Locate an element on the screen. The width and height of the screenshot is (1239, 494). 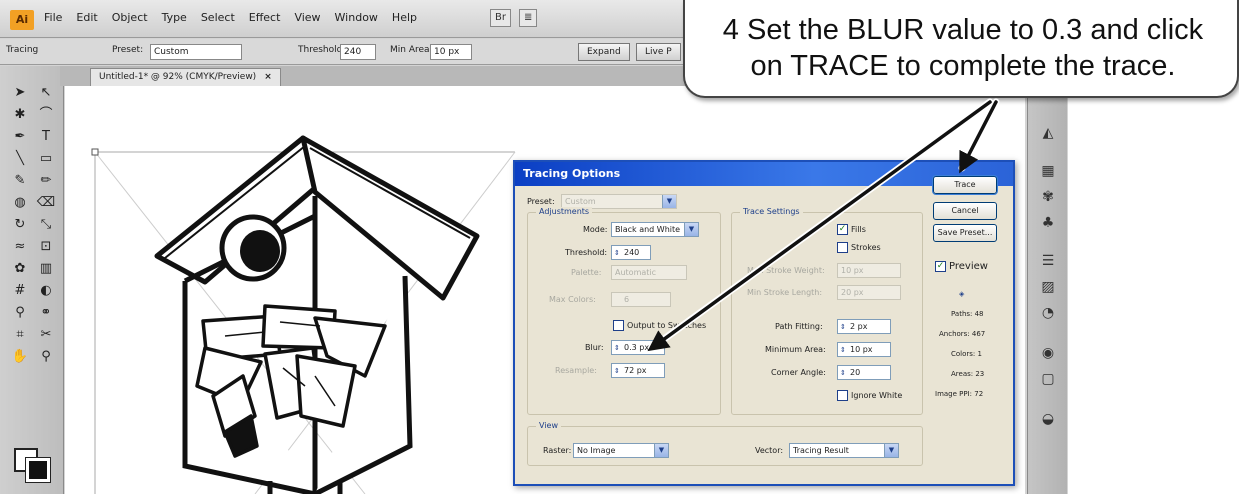
min-stroke-length-field: 20 px is located at coordinates (869, 292).